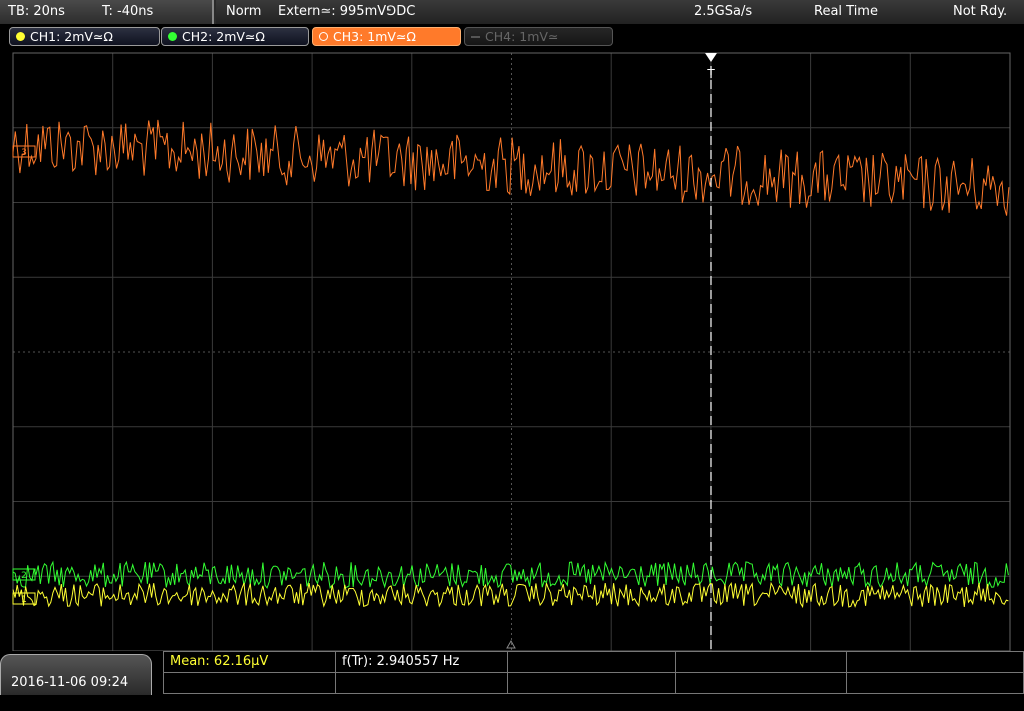 The width and height of the screenshot is (1024, 711). Describe the element at coordinates (24, 576) in the screenshot. I see `channel-2-marker-label: 2` at that location.